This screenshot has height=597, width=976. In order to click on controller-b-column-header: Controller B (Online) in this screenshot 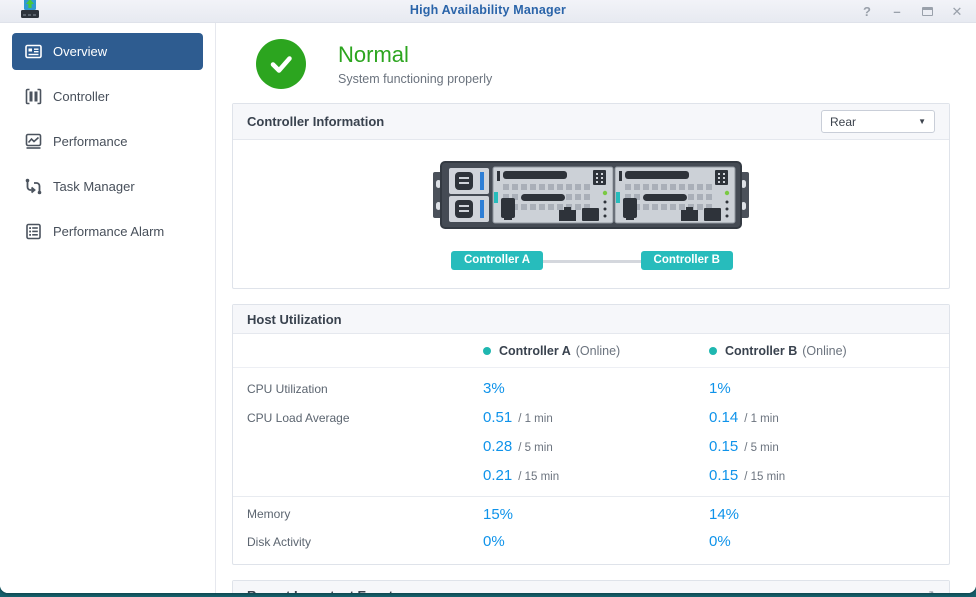, I will do `click(822, 351)`.